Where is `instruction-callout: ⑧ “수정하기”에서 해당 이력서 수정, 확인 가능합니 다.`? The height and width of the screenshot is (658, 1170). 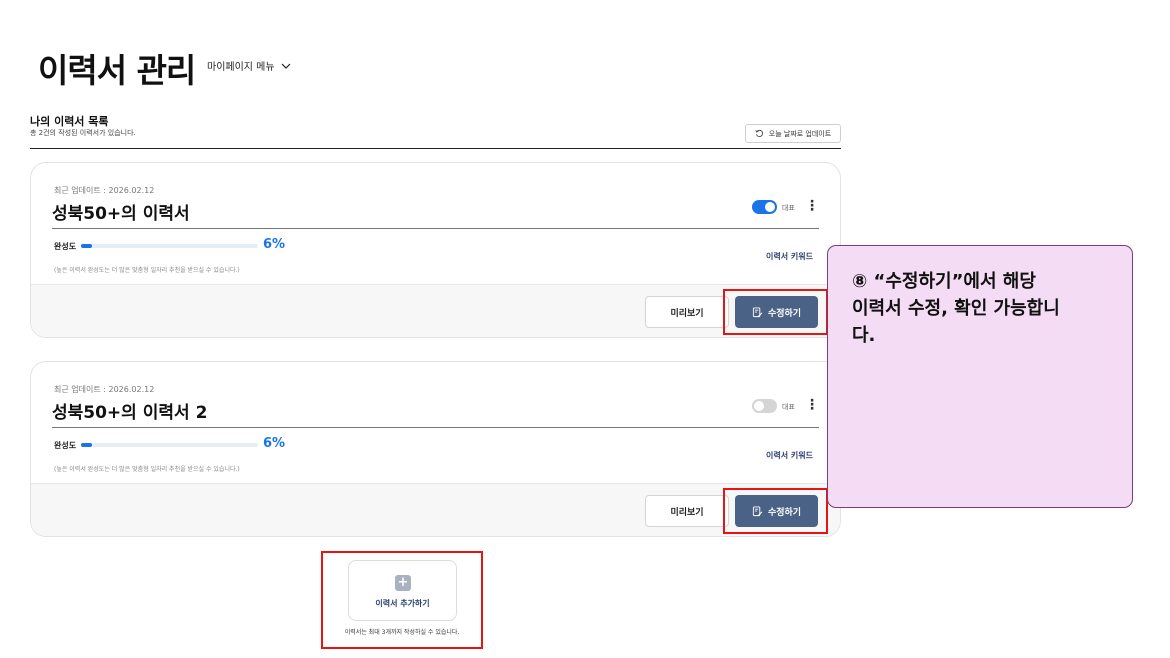
instruction-callout: ⑧ “수정하기”에서 해당 이력서 수정, 확인 가능합니 다. is located at coordinates (980, 376).